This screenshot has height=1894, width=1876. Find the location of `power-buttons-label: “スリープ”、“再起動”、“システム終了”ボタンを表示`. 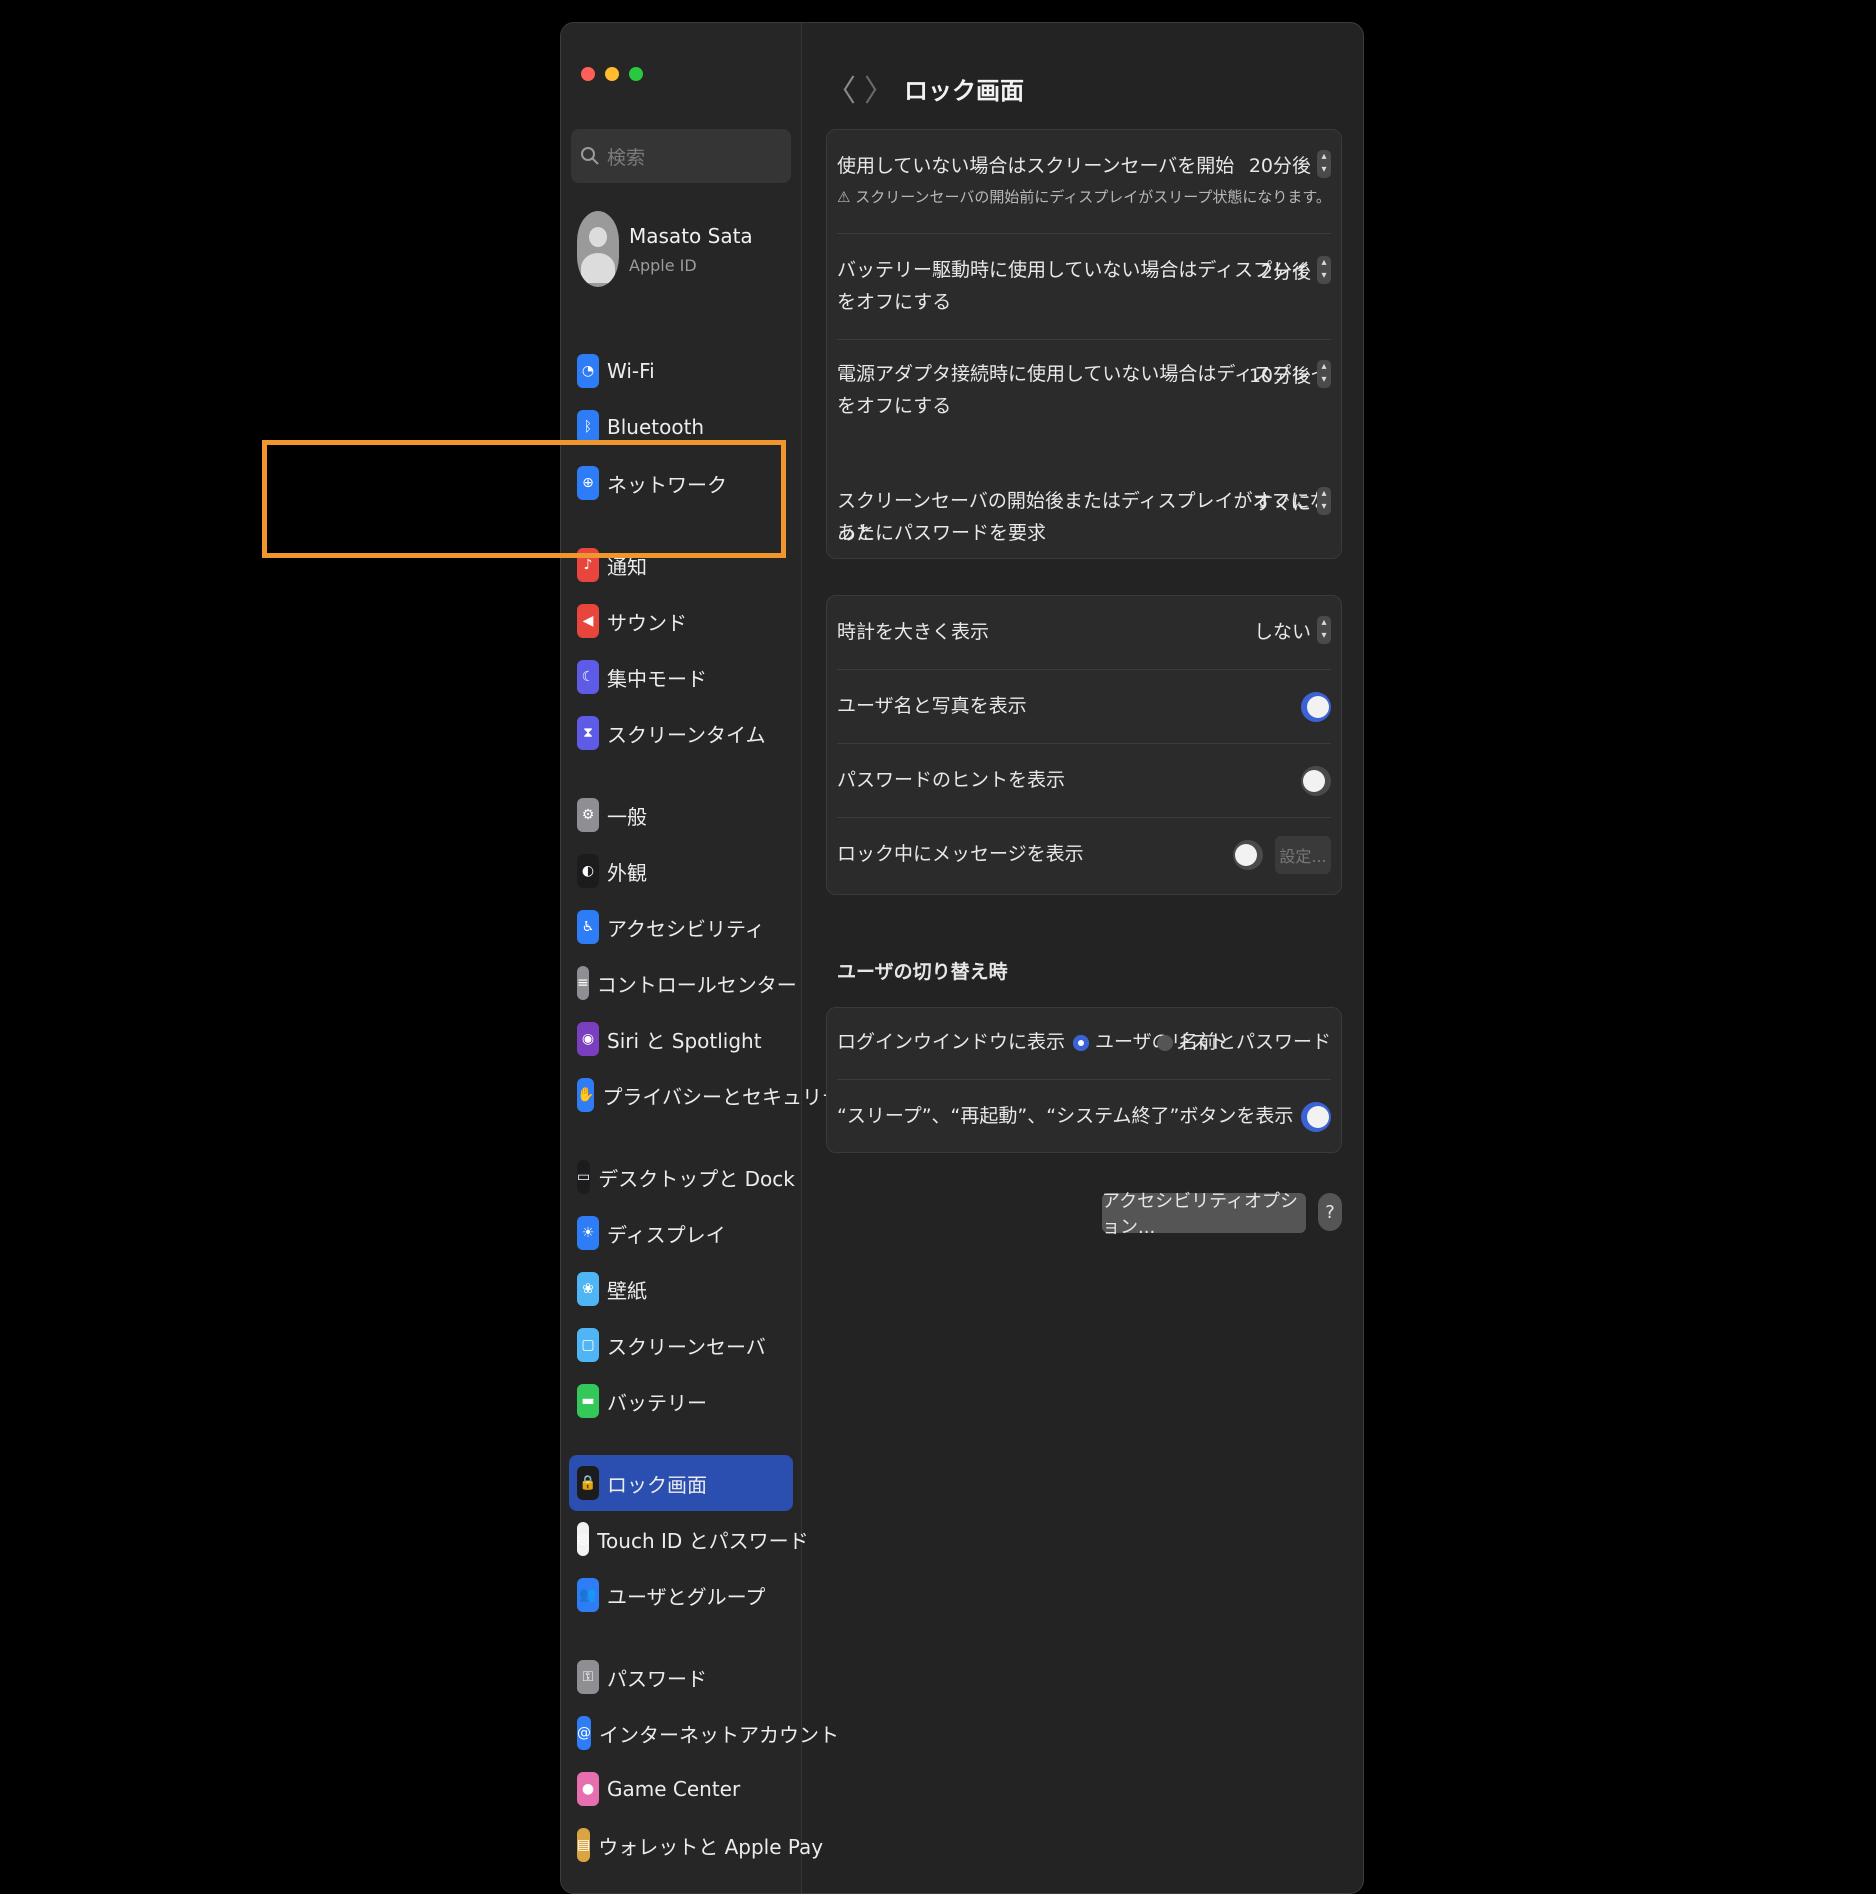

power-buttons-label: “スリープ”、“再起動”、“システム終了”ボタンを表示 is located at coordinates (1065, 1116).